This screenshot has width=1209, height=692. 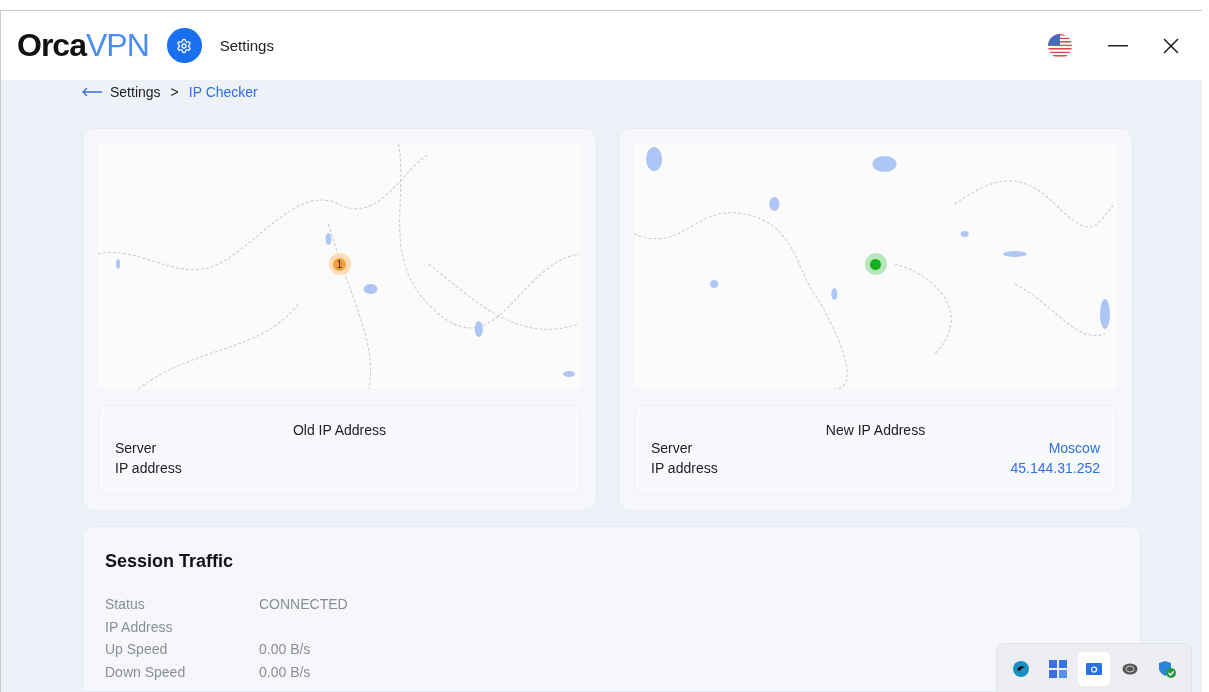 What do you see at coordinates (83, 45) in the screenshot?
I see `app-logo: OrcaVPN` at bounding box center [83, 45].